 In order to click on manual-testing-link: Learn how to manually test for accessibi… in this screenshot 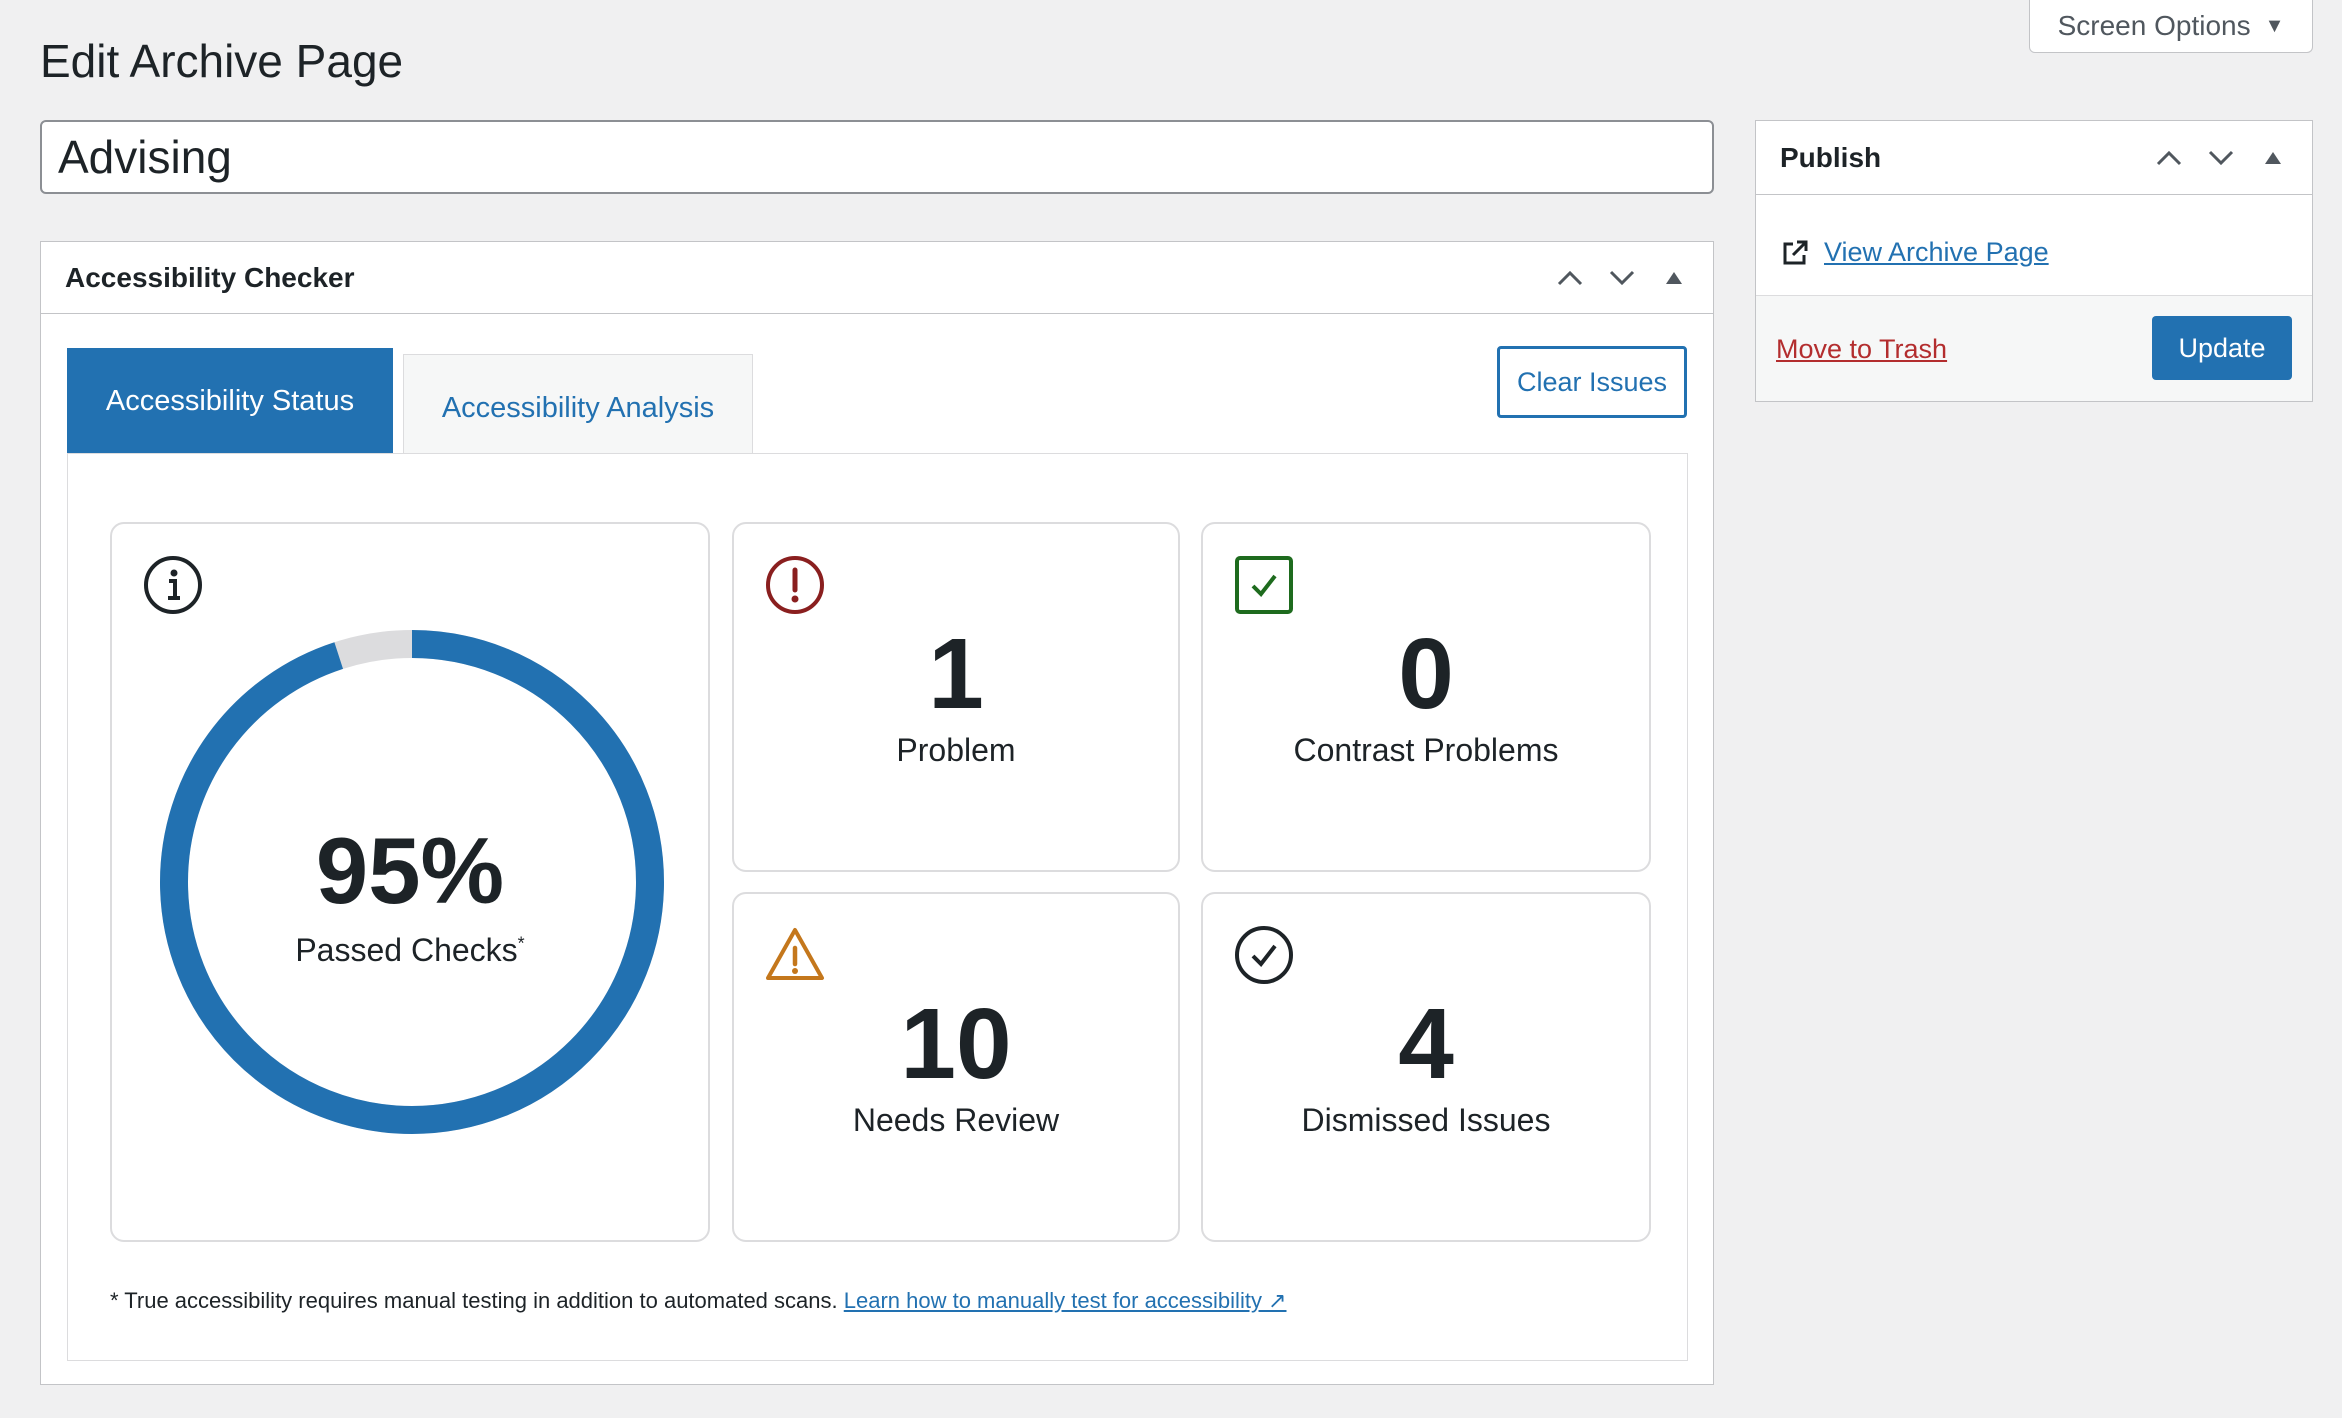, I will do `click(1065, 1300)`.